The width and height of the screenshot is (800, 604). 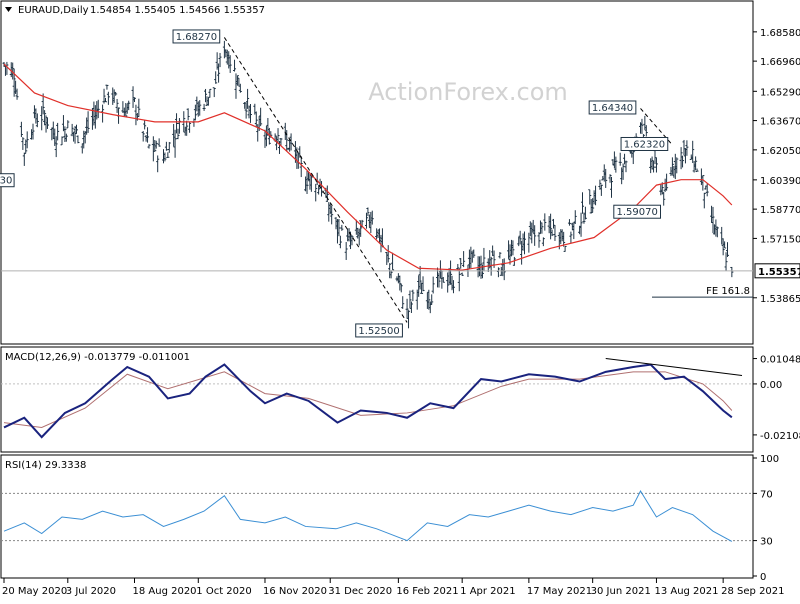 I want to click on annotation-label: 1.59070, so click(x=637, y=211).